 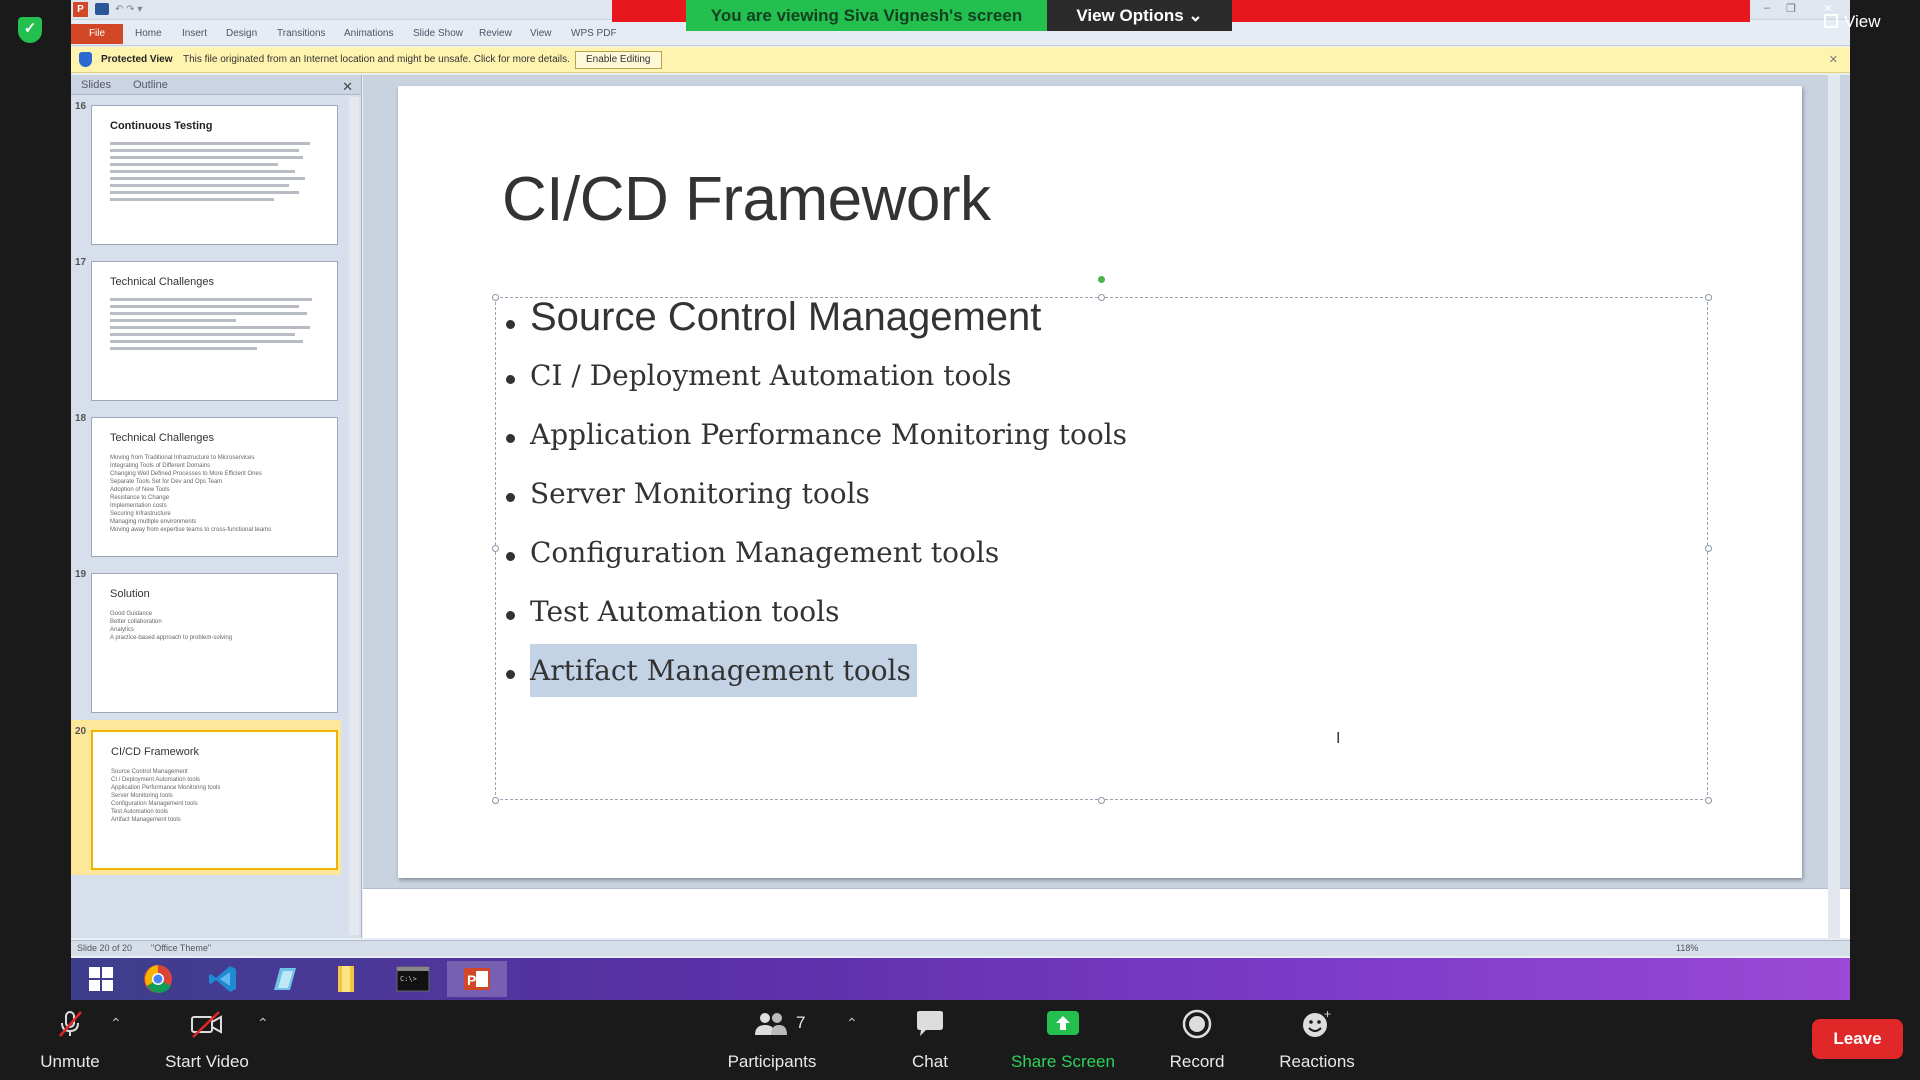 What do you see at coordinates (214, 175) in the screenshot?
I see `thumbnail-preview: Continuous Testing` at bounding box center [214, 175].